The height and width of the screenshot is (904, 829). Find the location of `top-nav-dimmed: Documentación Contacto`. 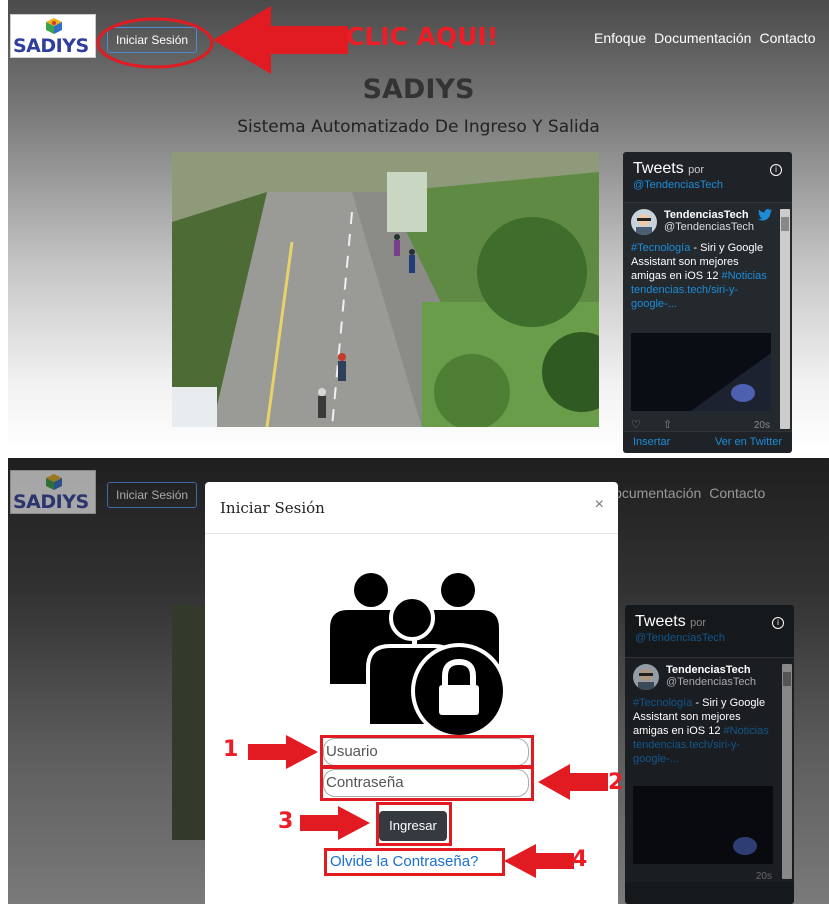

top-nav-dimmed: Documentación Contacto is located at coordinates (684, 493).